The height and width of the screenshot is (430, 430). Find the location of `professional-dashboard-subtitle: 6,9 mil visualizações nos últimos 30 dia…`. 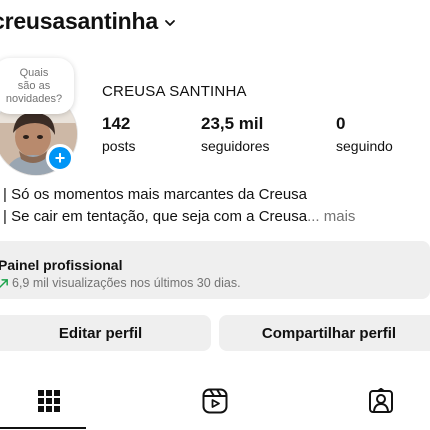

professional-dashboard-subtitle: 6,9 mil visualizações nos últimos 30 dia… is located at coordinates (120, 283).